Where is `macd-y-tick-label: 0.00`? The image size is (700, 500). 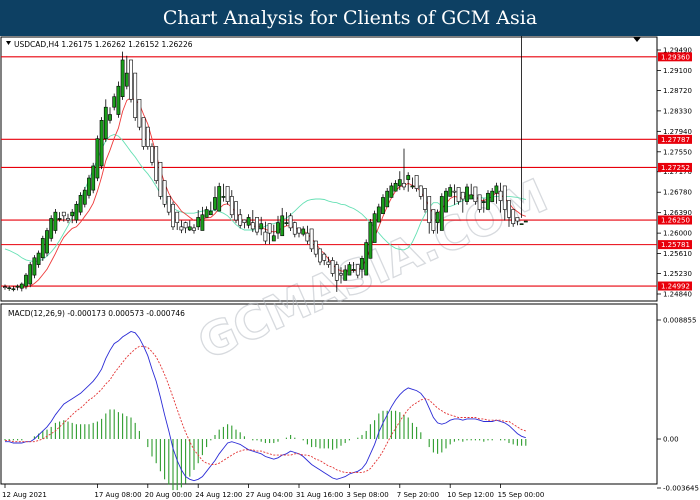 macd-y-tick-label: 0.00 is located at coordinates (671, 440).